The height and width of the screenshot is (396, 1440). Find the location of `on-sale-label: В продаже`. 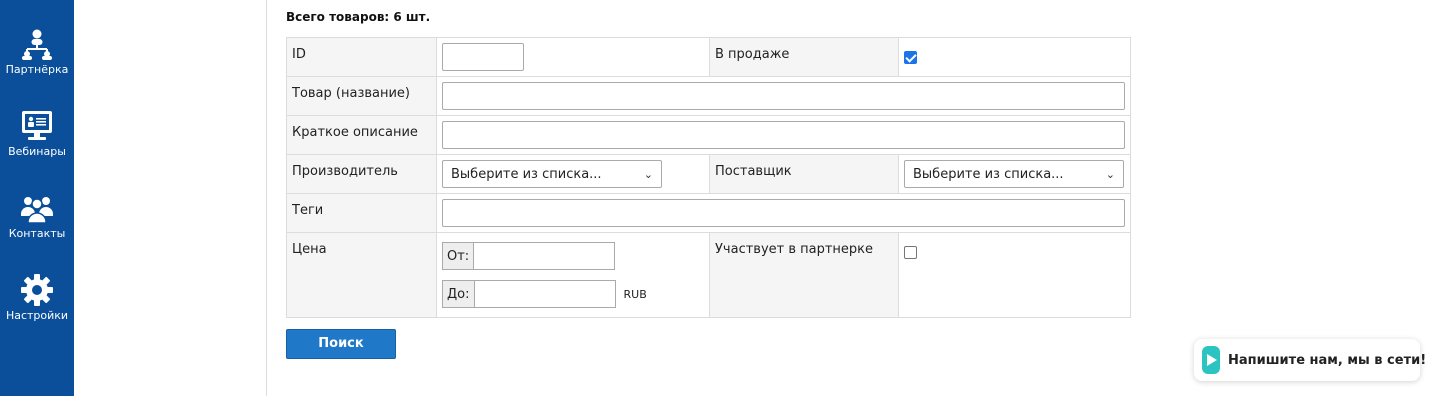

on-sale-label: В продаже is located at coordinates (804, 57).